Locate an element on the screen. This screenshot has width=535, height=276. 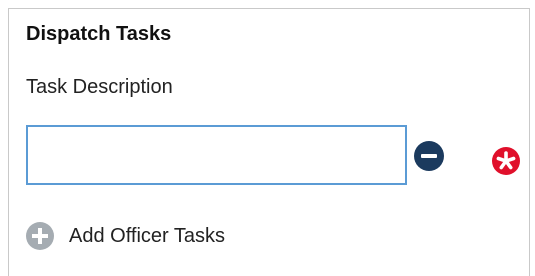
add-officer-tasks-button: Add Officer Tasks is located at coordinates (125, 236).